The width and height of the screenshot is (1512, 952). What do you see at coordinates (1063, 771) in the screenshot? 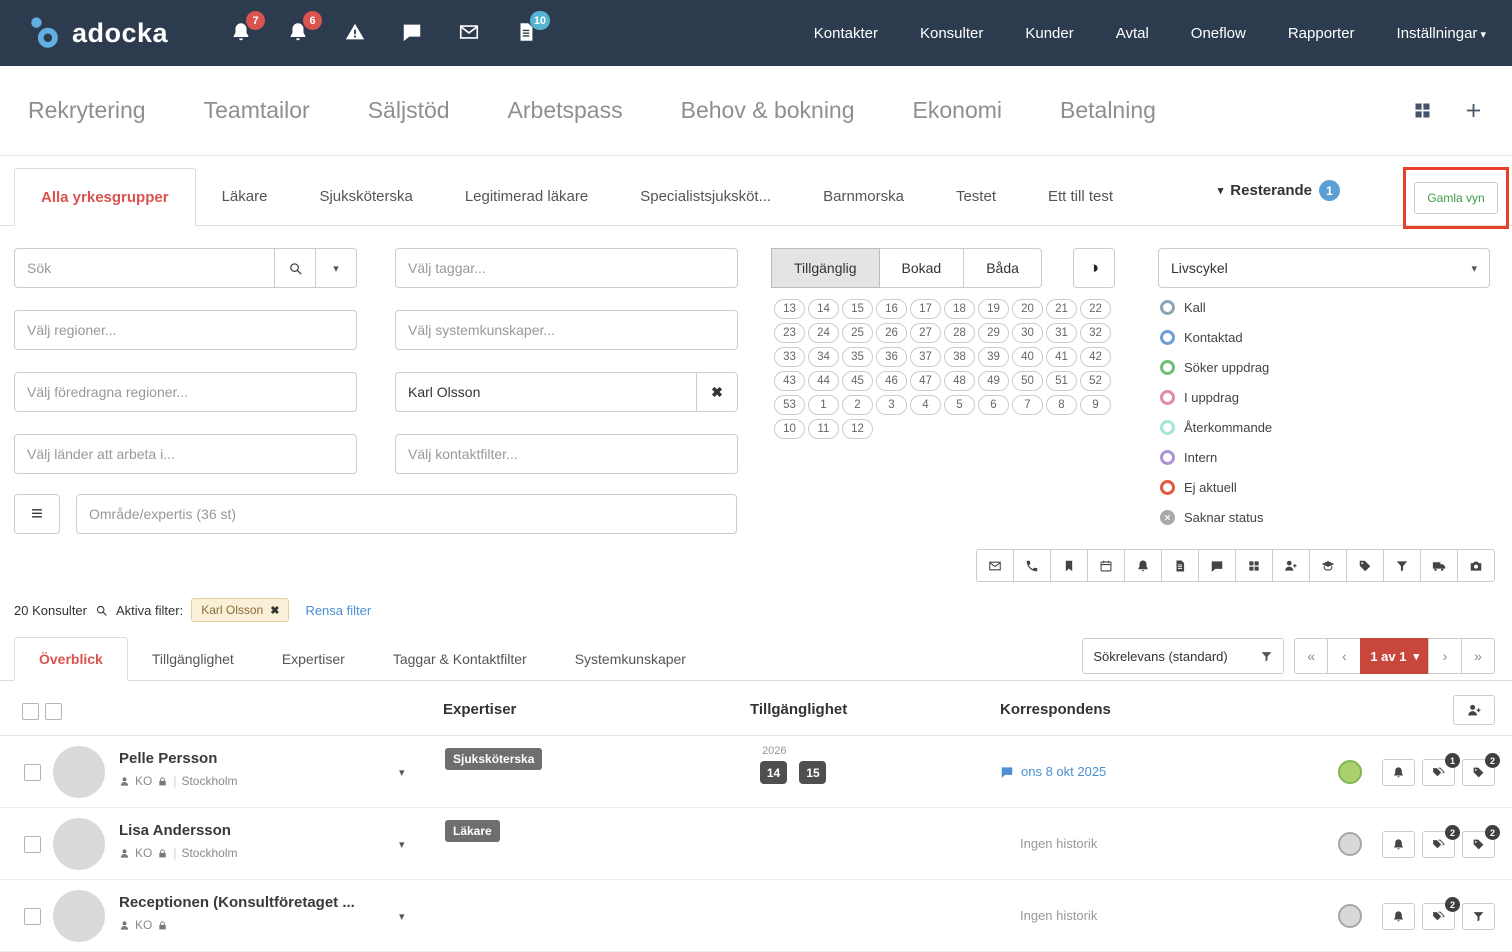
I see `correspondence-link: ons 8 okt 2025` at bounding box center [1063, 771].